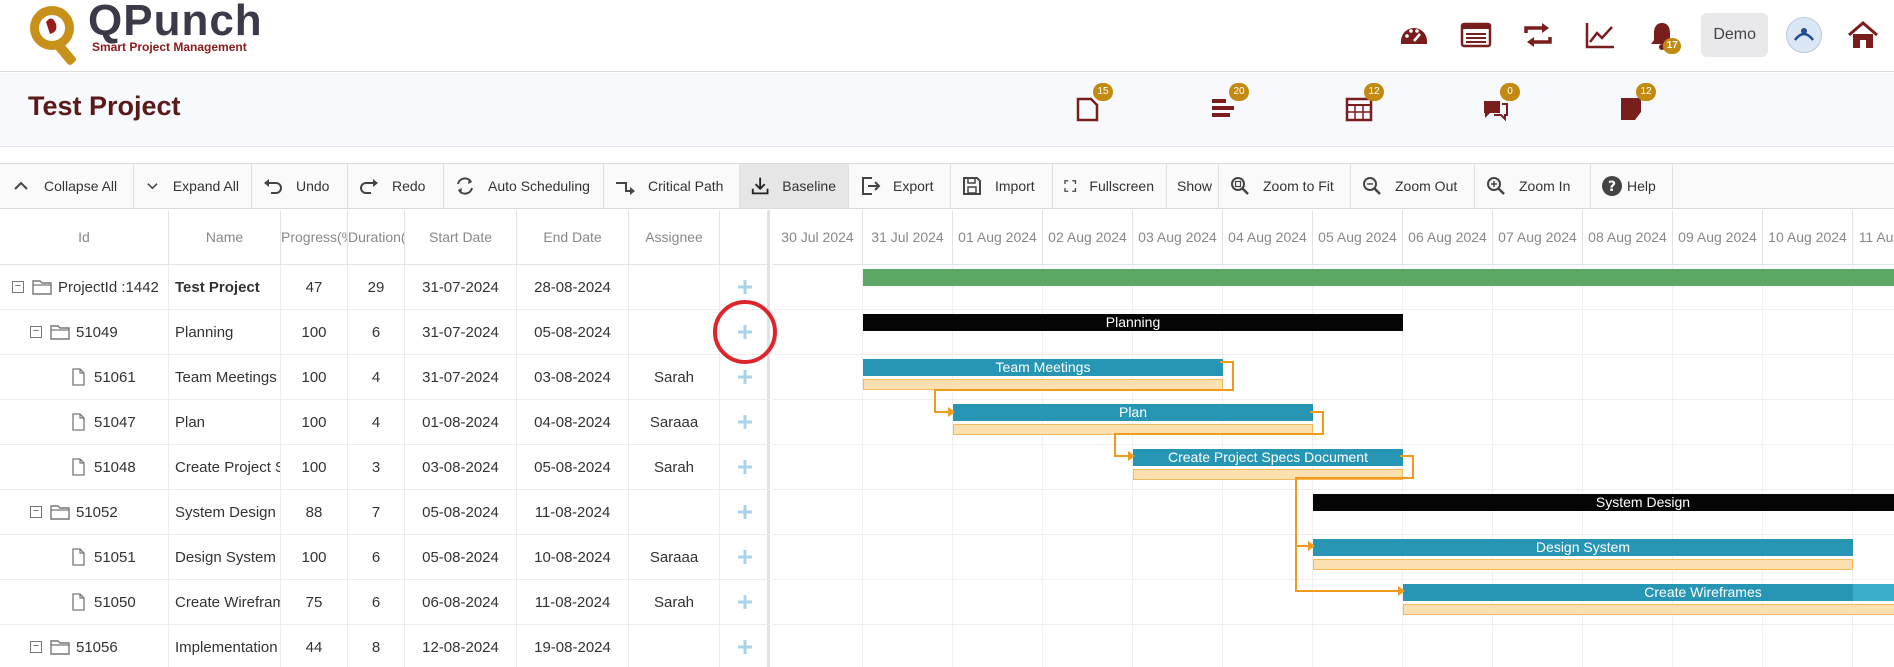 This screenshot has width=1894, height=667. Describe the element at coordinates (1662, 35) in the screenshot. I see `bell-icon: 17` at that location.